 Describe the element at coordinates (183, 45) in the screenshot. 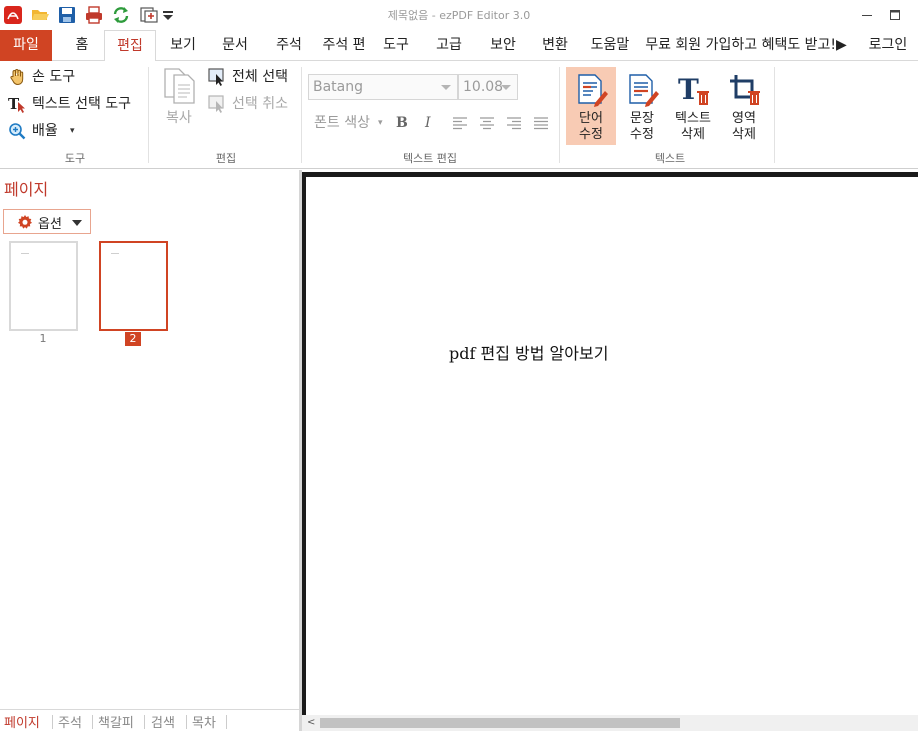

I see `tab-view: 보기` at that location.